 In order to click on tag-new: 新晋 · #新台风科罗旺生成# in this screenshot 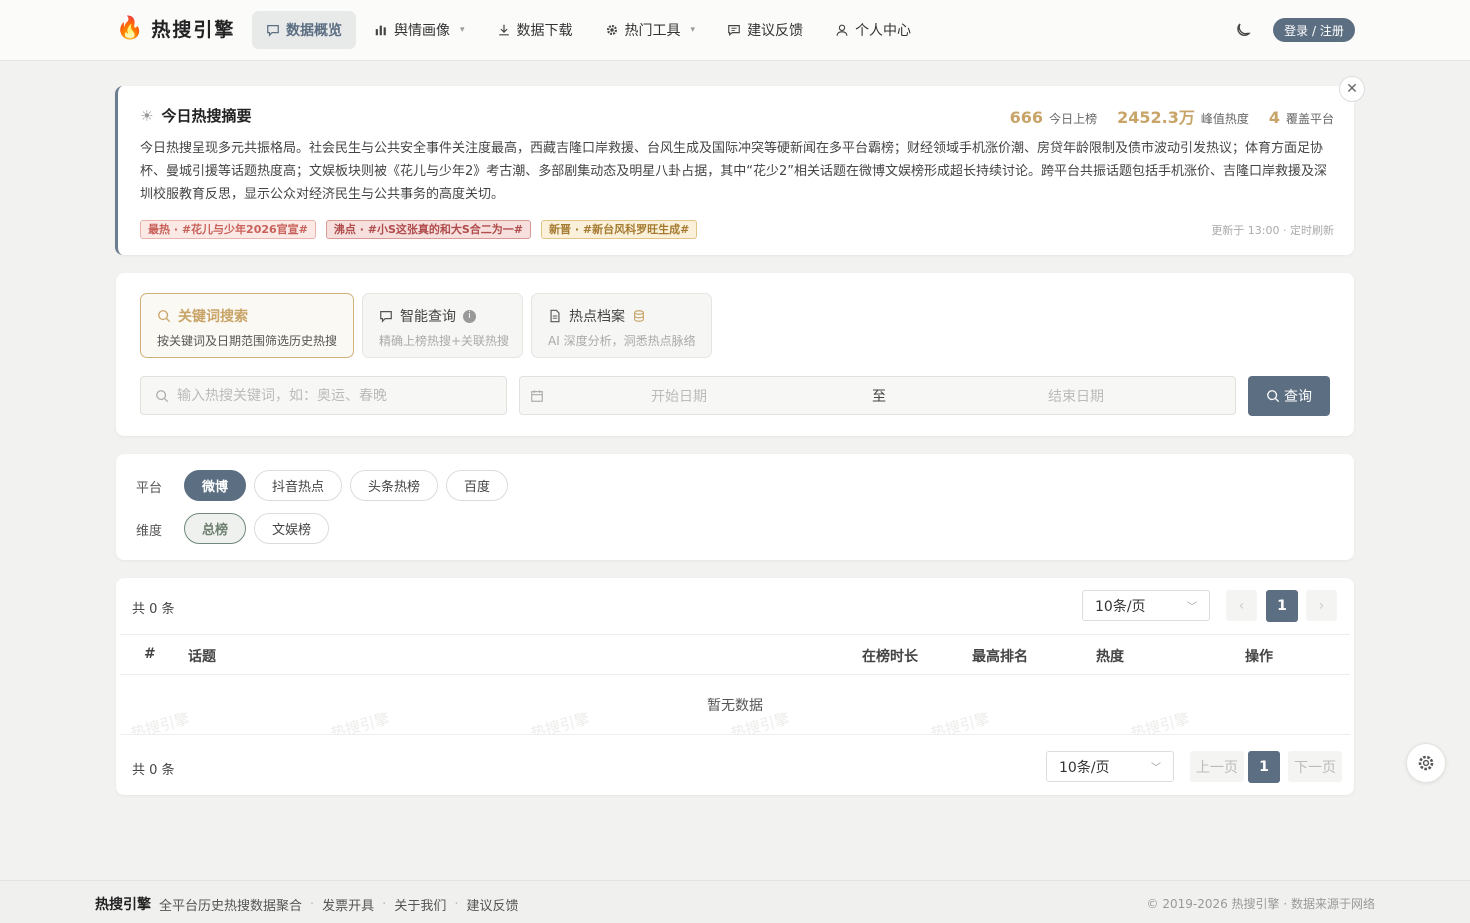, I will do `click(619, 229)`.